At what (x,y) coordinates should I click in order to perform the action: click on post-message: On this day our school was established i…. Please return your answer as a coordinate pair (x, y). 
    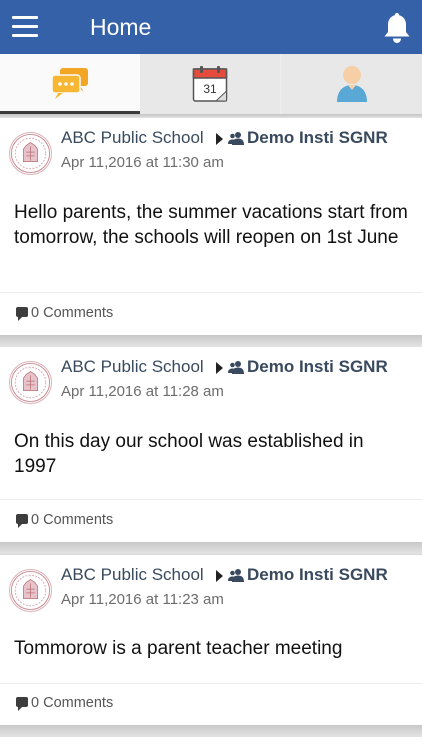
    Looking at the image, I should click on (189, 454).